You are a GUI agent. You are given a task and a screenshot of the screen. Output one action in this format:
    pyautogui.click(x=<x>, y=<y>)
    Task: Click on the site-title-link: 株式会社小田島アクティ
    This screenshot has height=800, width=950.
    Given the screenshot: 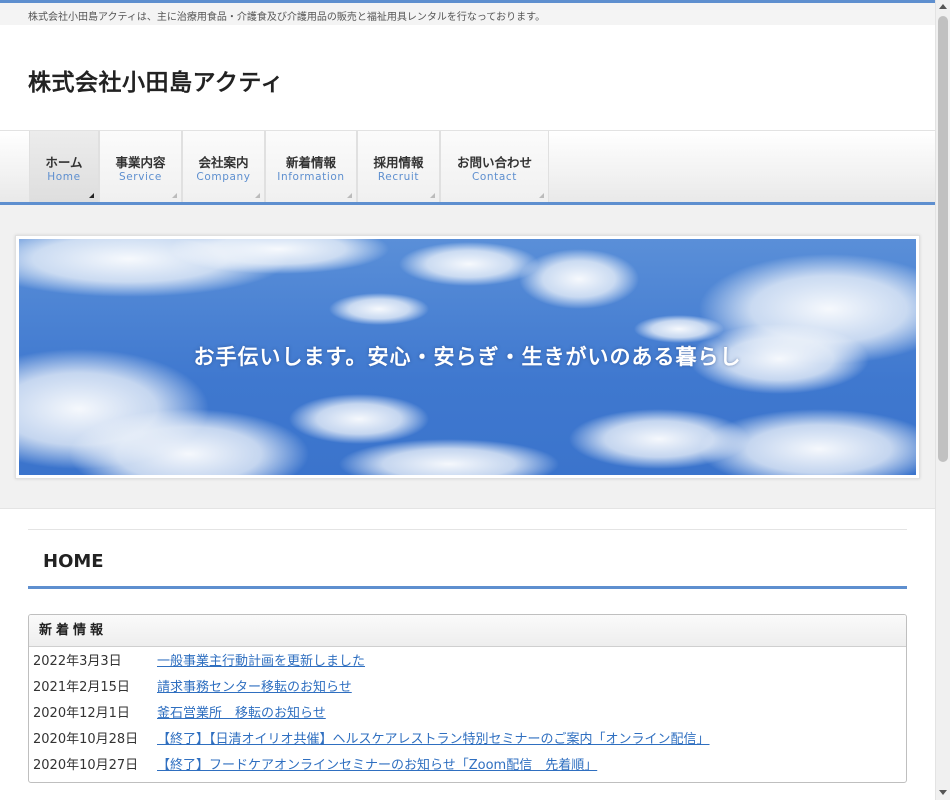 What is the action you would take?
    pyautogui.click(x=156, y=80)
    